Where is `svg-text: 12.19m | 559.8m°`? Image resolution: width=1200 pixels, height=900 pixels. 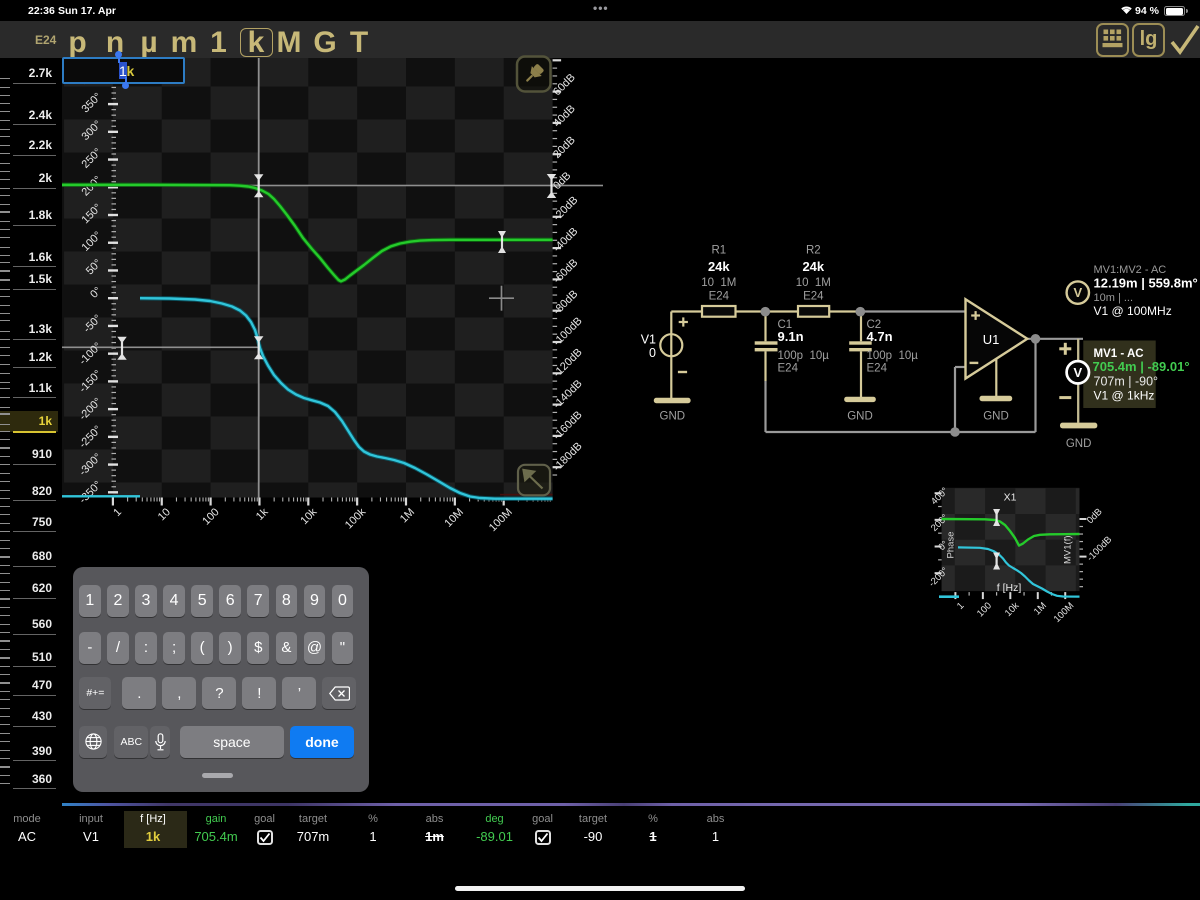
svg-text: 12.19m | 559.8m° is located at coordinates (1146, 283).